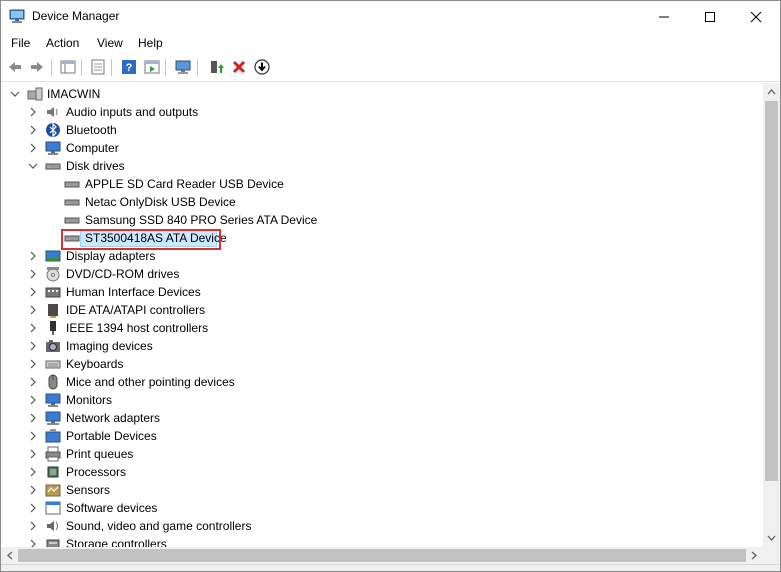 The width and height of the screenshot is (781, 572). I want to click on close-icon, so click(756, 17).